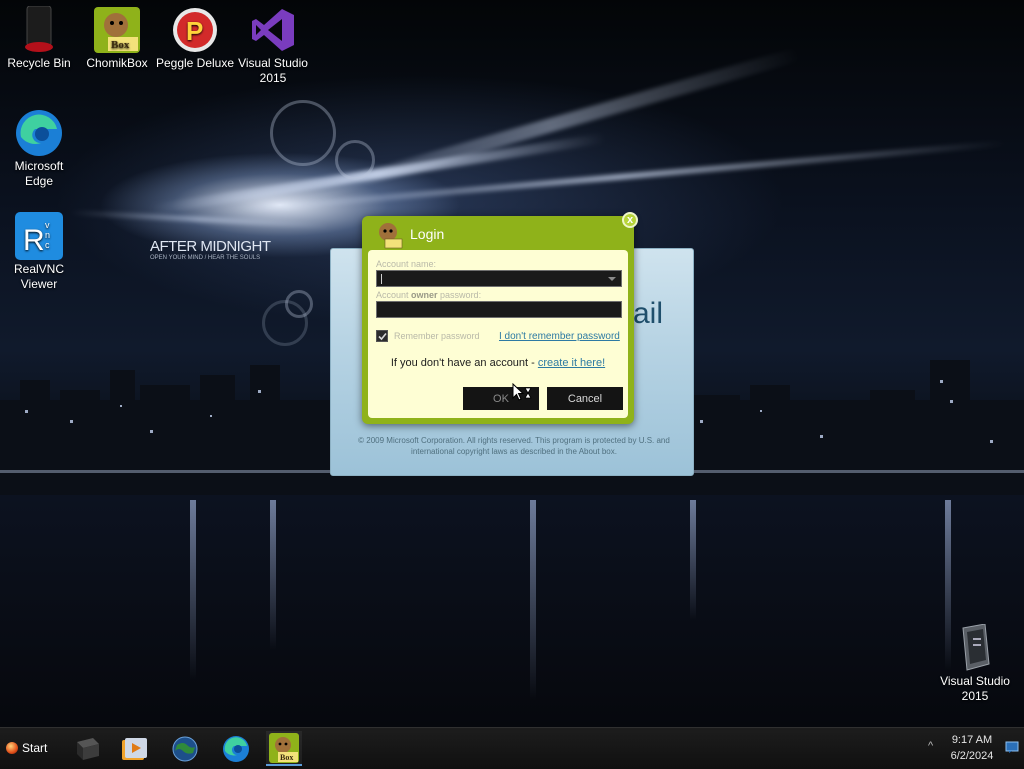 The height and width of the screenshot is (769, 1024). I want to click on notification-icon, so click(1012, 747).